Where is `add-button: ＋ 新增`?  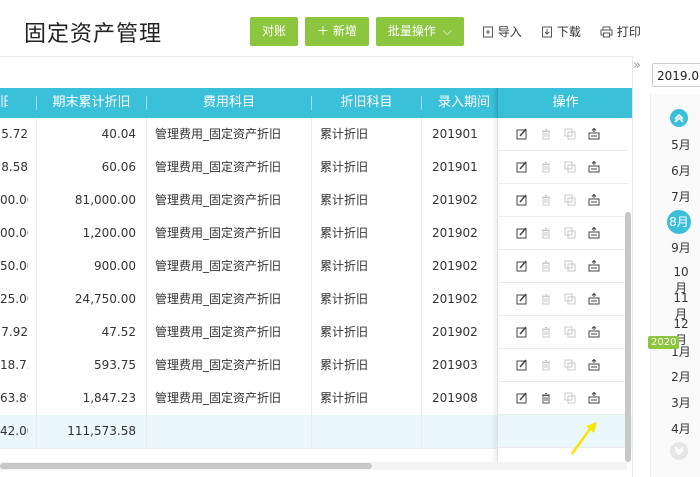
add-button: ＋ 新增 is located at coordinates (337, 31).